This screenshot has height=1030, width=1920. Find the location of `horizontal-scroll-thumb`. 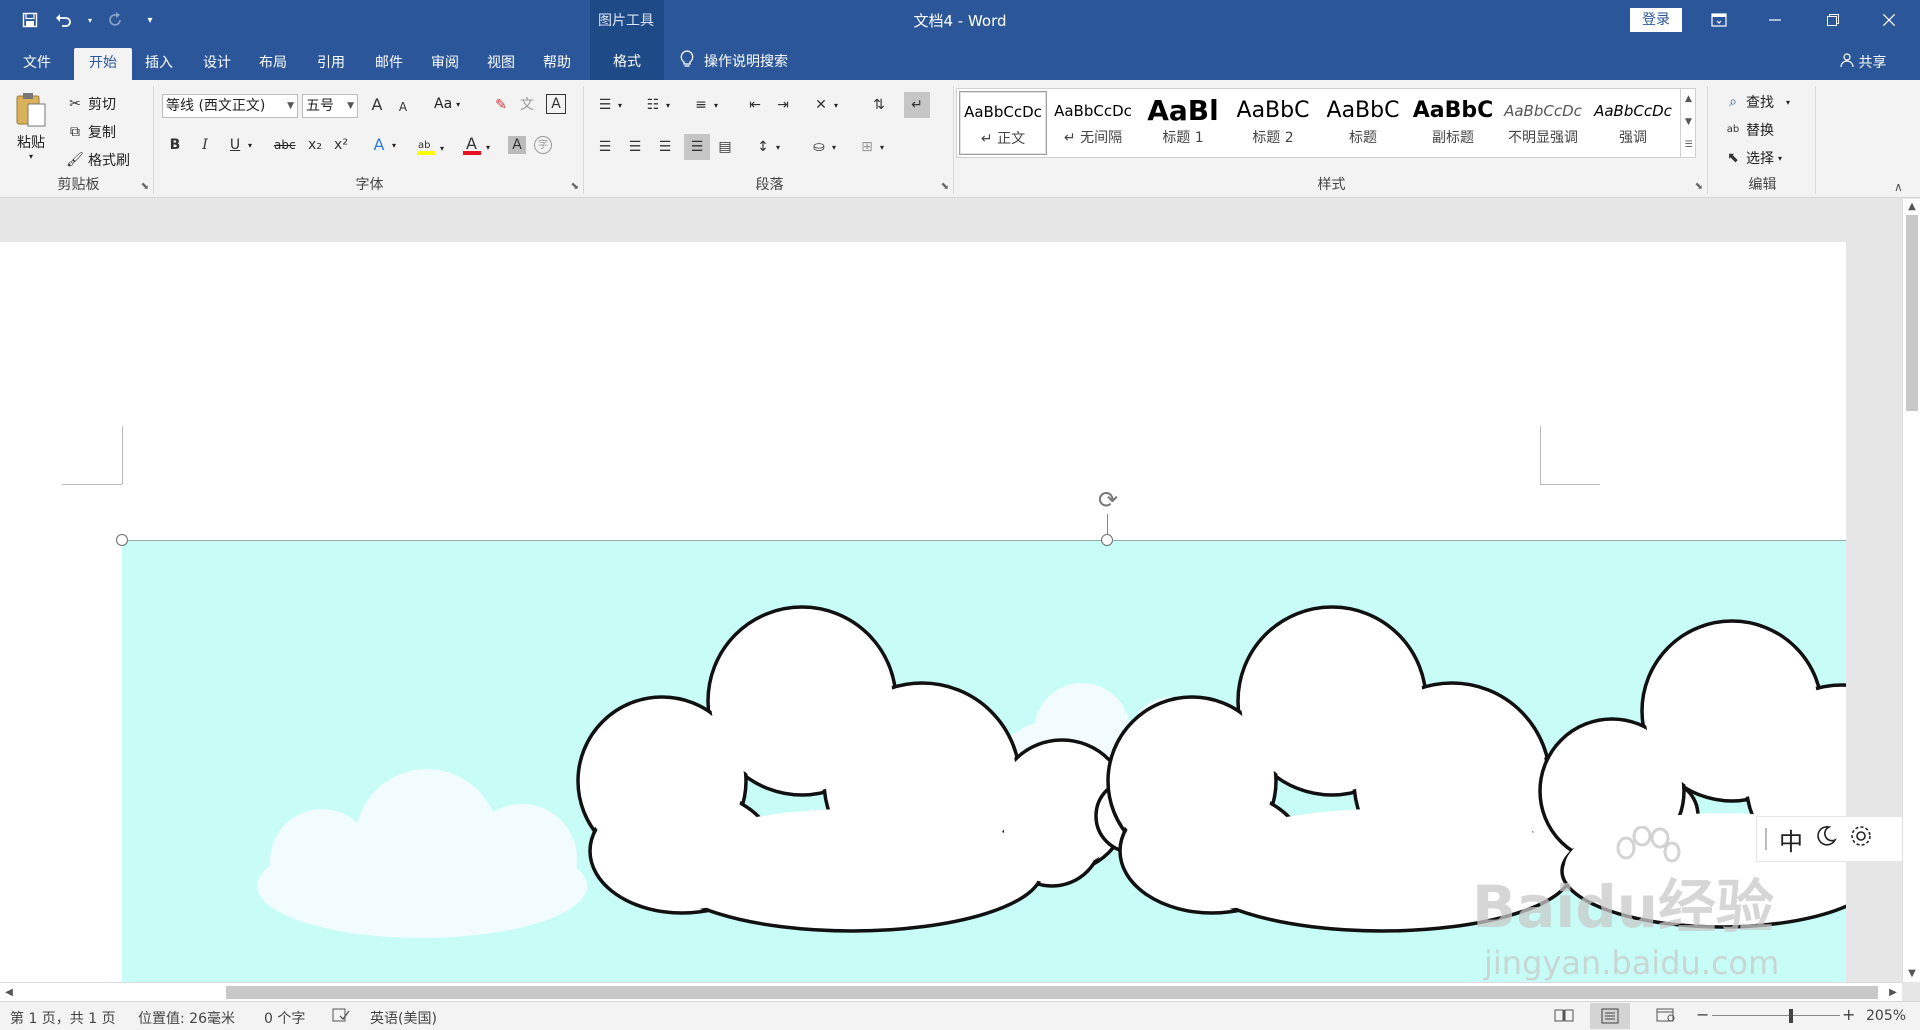

horizontal-scroll-thumb is located at coordinates (1052, 992).